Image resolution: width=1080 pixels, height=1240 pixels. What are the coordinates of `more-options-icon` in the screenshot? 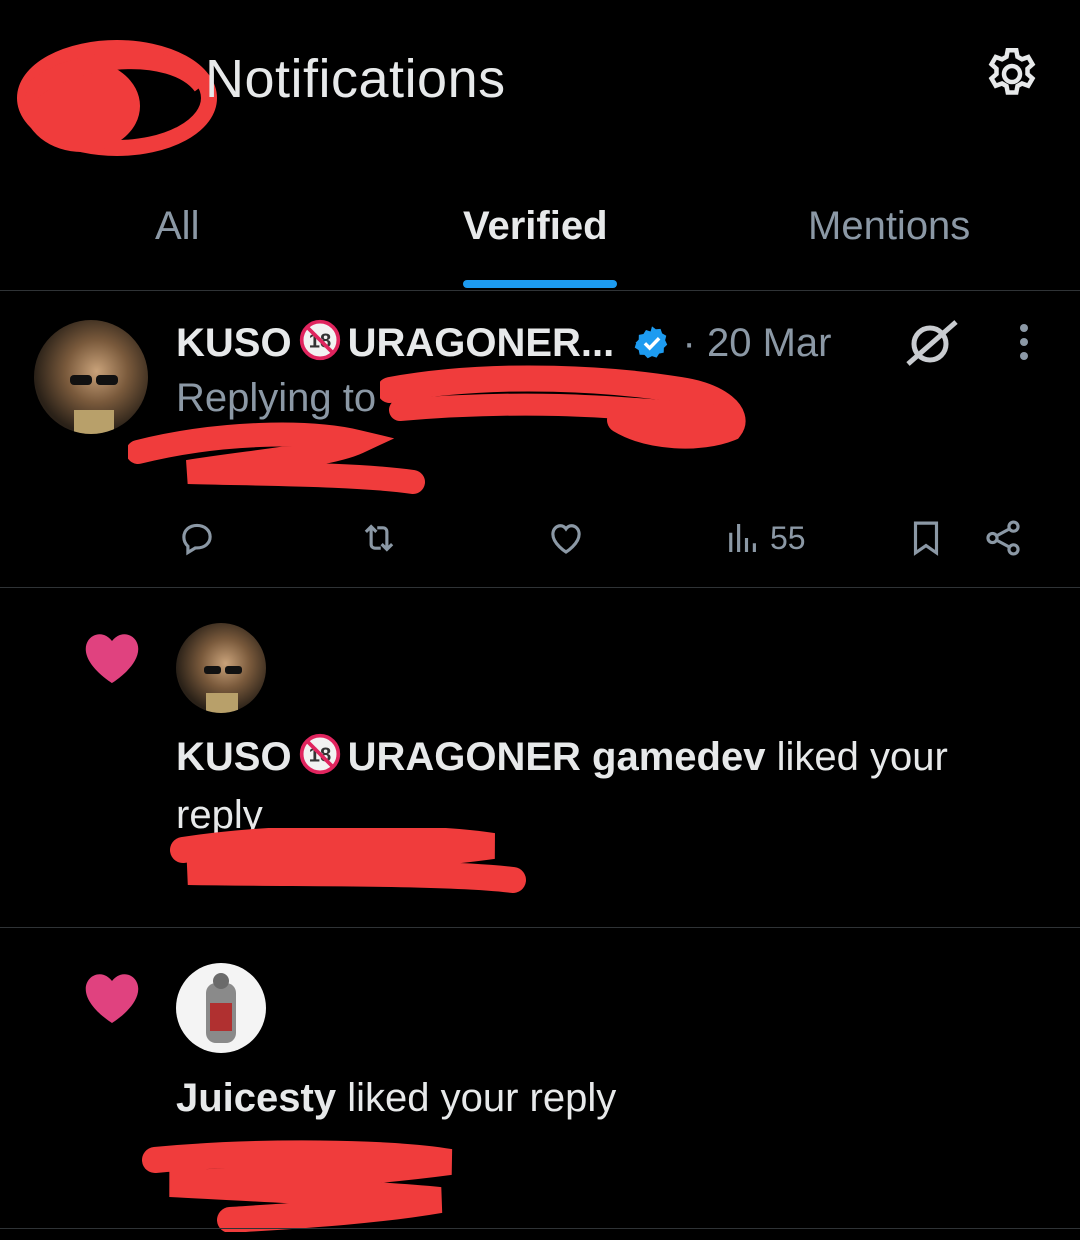 It's located at (1024, 342).